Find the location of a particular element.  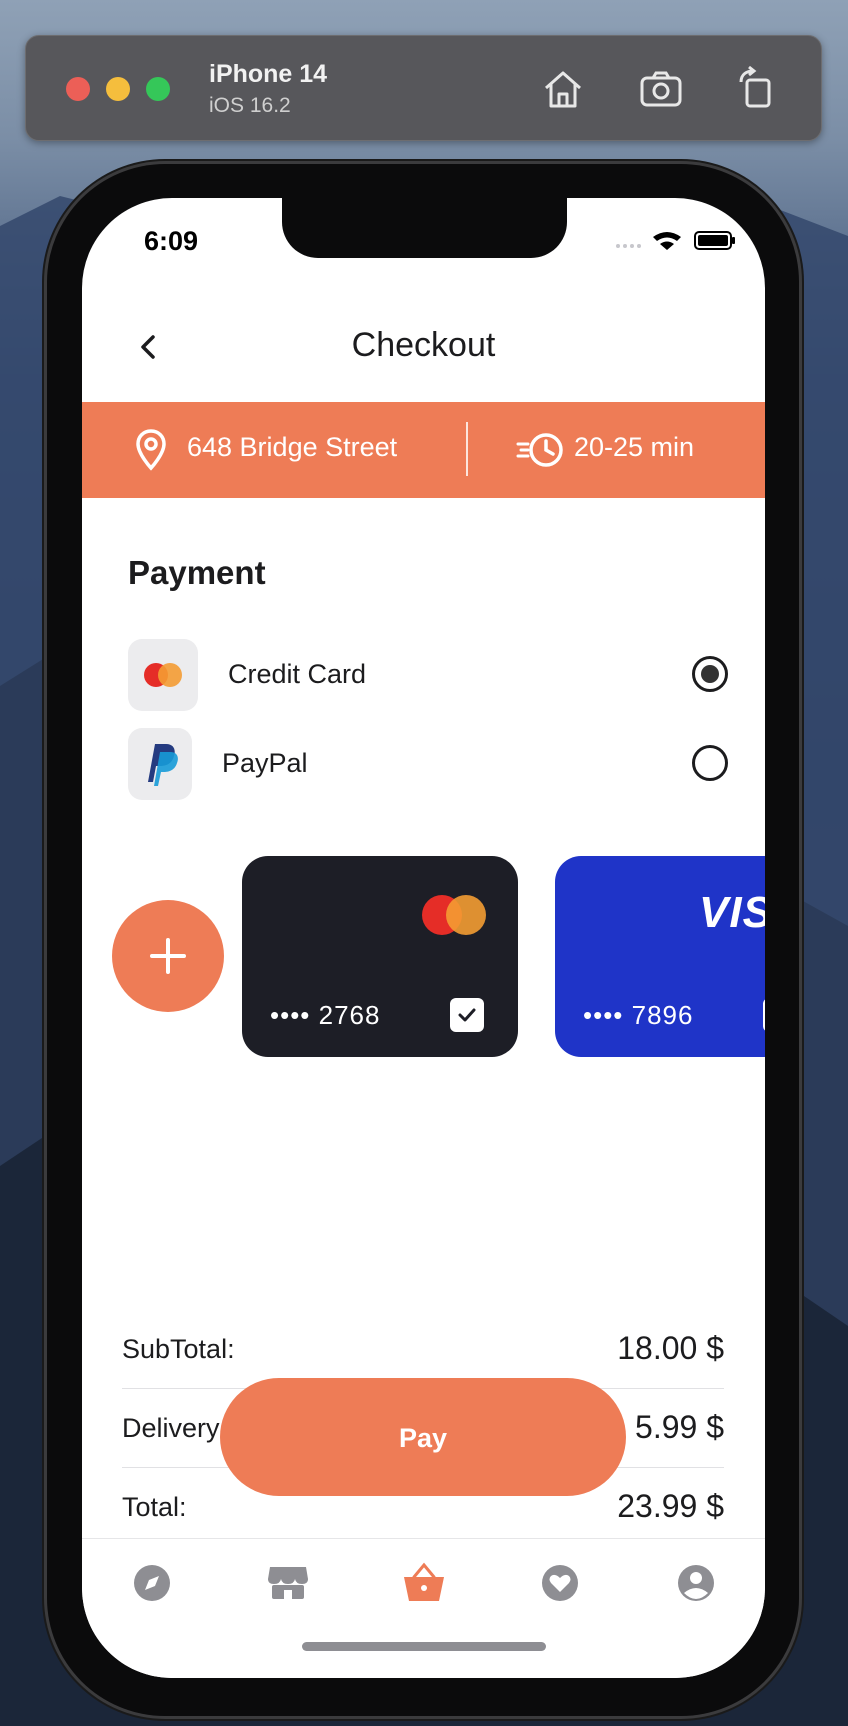

home-icon is located at coordinates (563, 89).